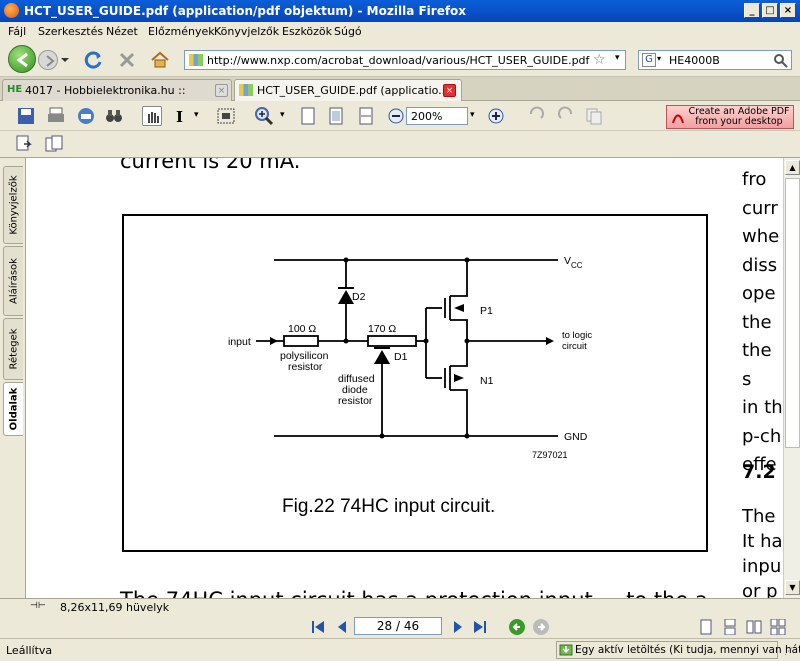 The height and width of the screenshot is (661, 800). What do you see at coordinates (788, 652) in the screenshot?
I see `resize-grip-icon: ⋰` at bounding box center [788, 652].